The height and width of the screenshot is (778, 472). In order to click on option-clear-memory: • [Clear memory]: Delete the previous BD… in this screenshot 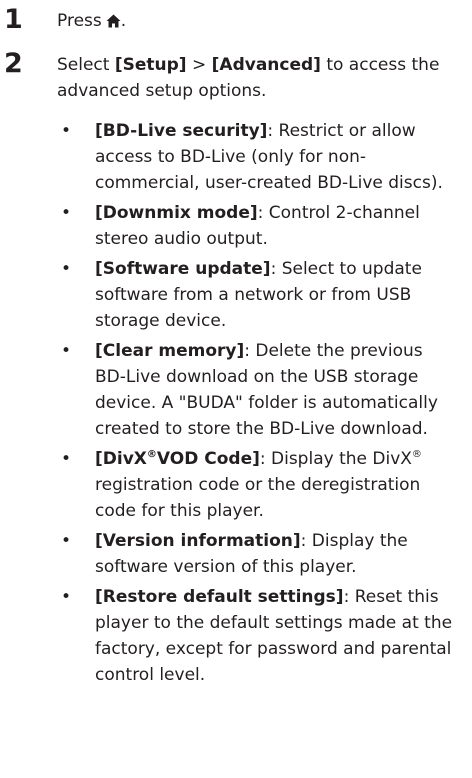, I will do `click(228, 390)`.